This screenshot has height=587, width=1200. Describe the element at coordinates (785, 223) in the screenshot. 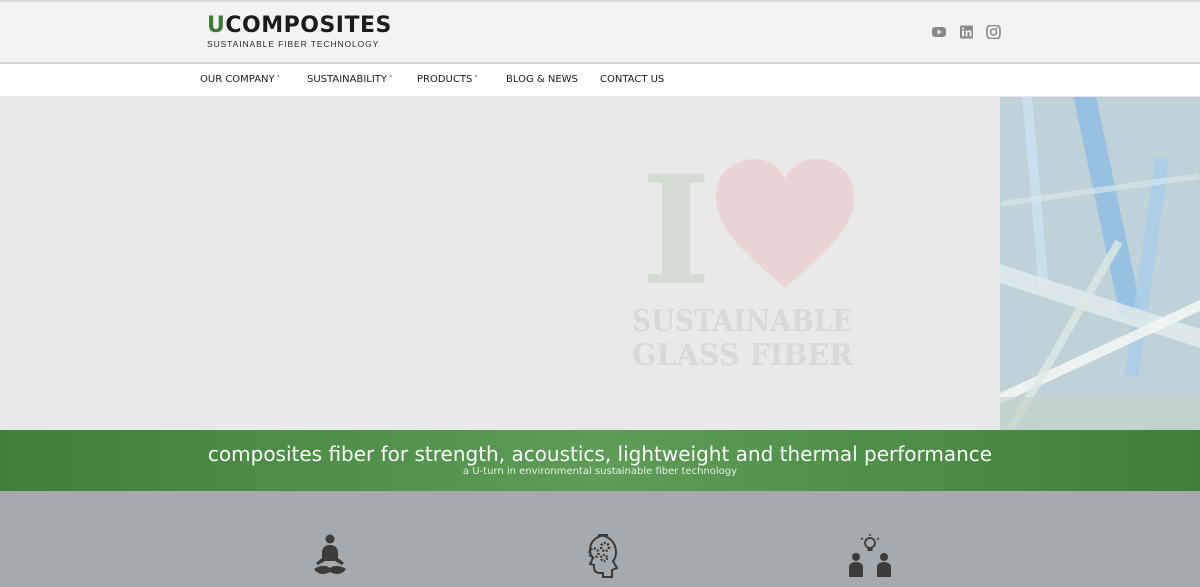

I see `heart-icon` at that location.